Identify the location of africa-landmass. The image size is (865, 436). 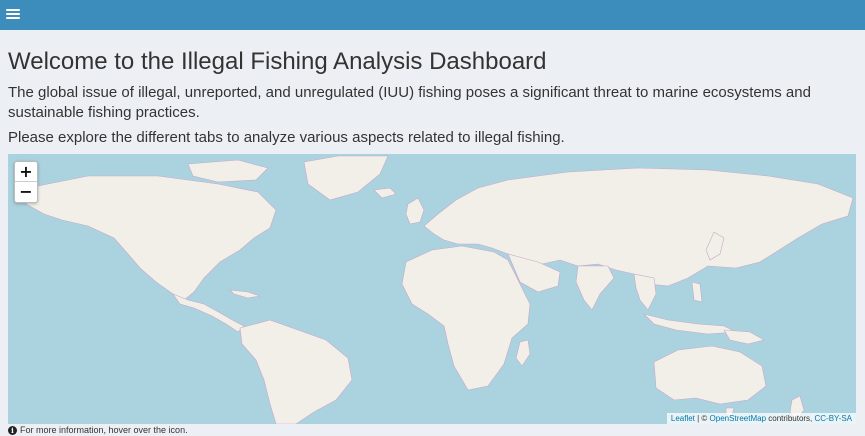
(466, 318).